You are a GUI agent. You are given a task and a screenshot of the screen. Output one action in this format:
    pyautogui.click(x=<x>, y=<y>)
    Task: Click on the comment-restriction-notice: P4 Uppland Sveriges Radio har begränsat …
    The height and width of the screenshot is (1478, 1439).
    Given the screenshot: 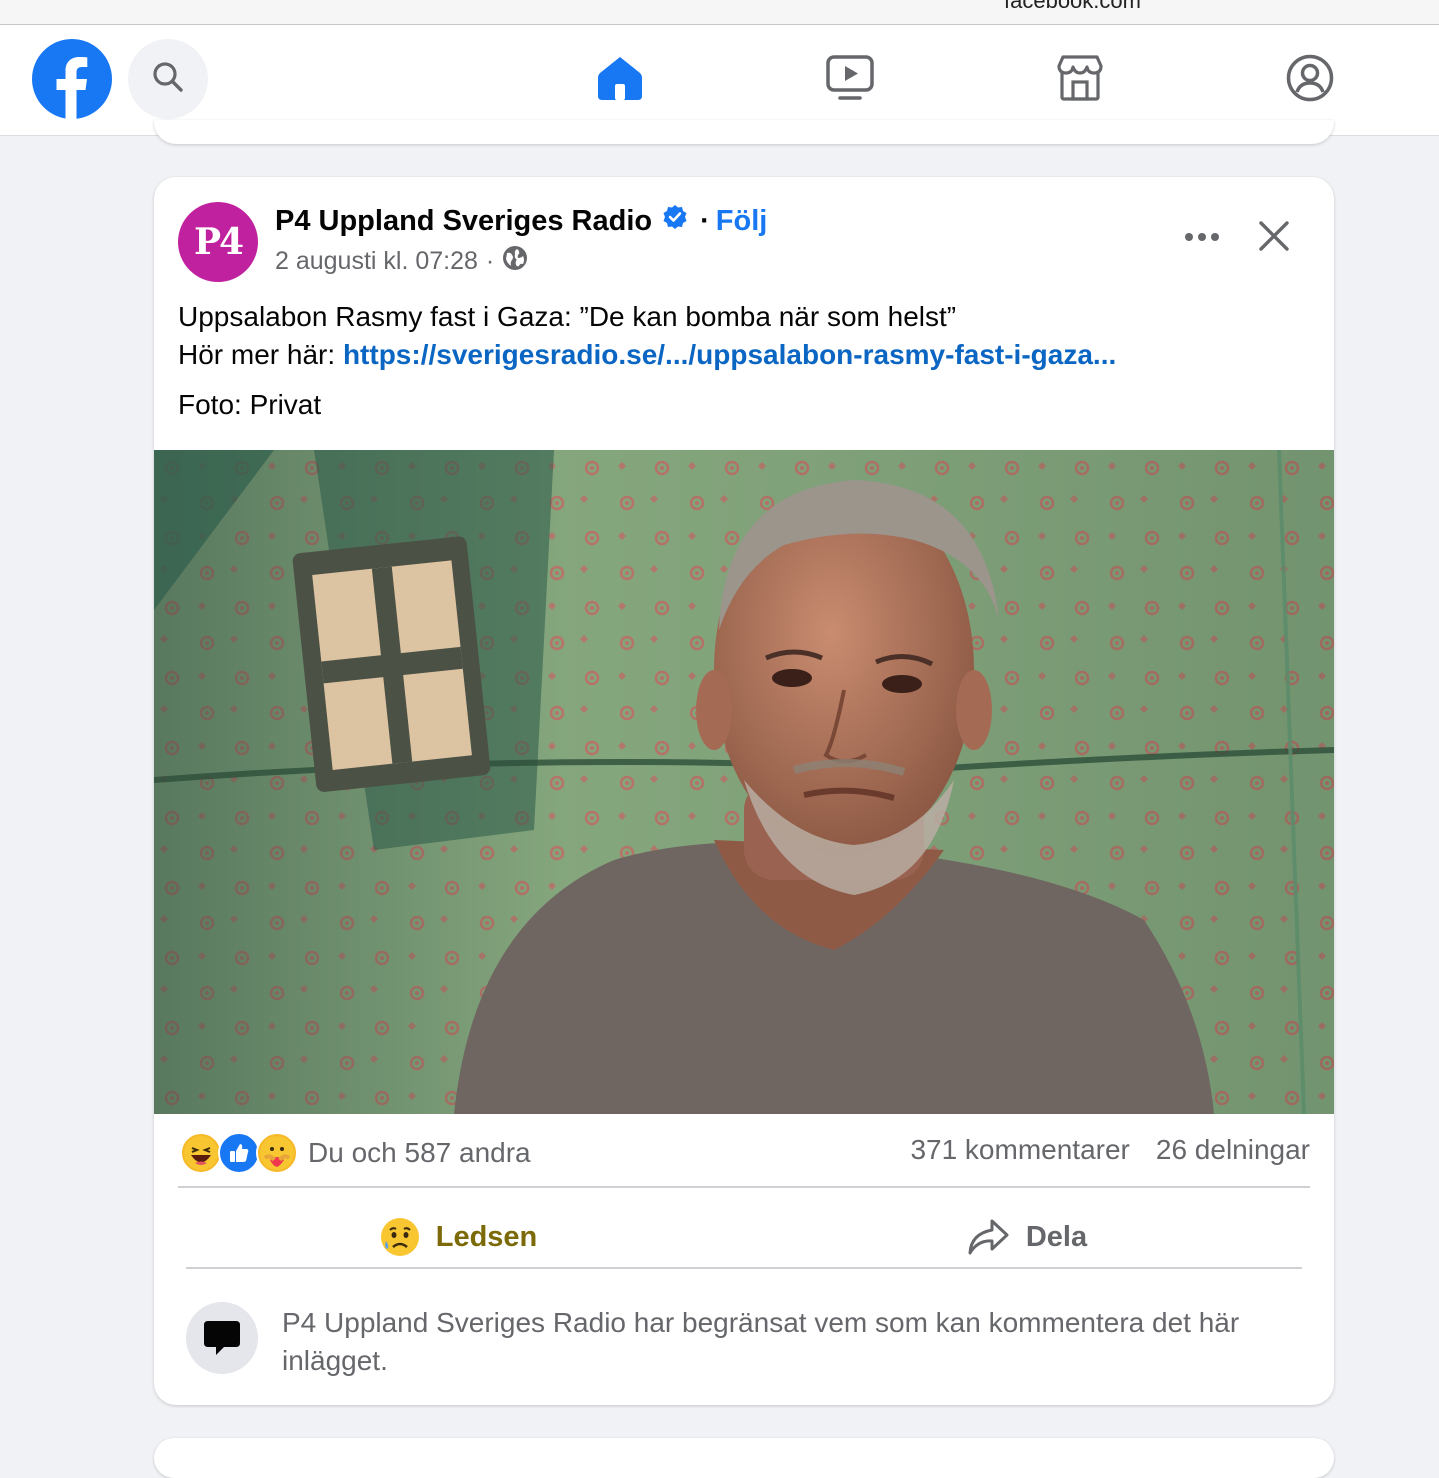 What is the action you would take?
    pyautogui.click(x=761, y=1341)
    